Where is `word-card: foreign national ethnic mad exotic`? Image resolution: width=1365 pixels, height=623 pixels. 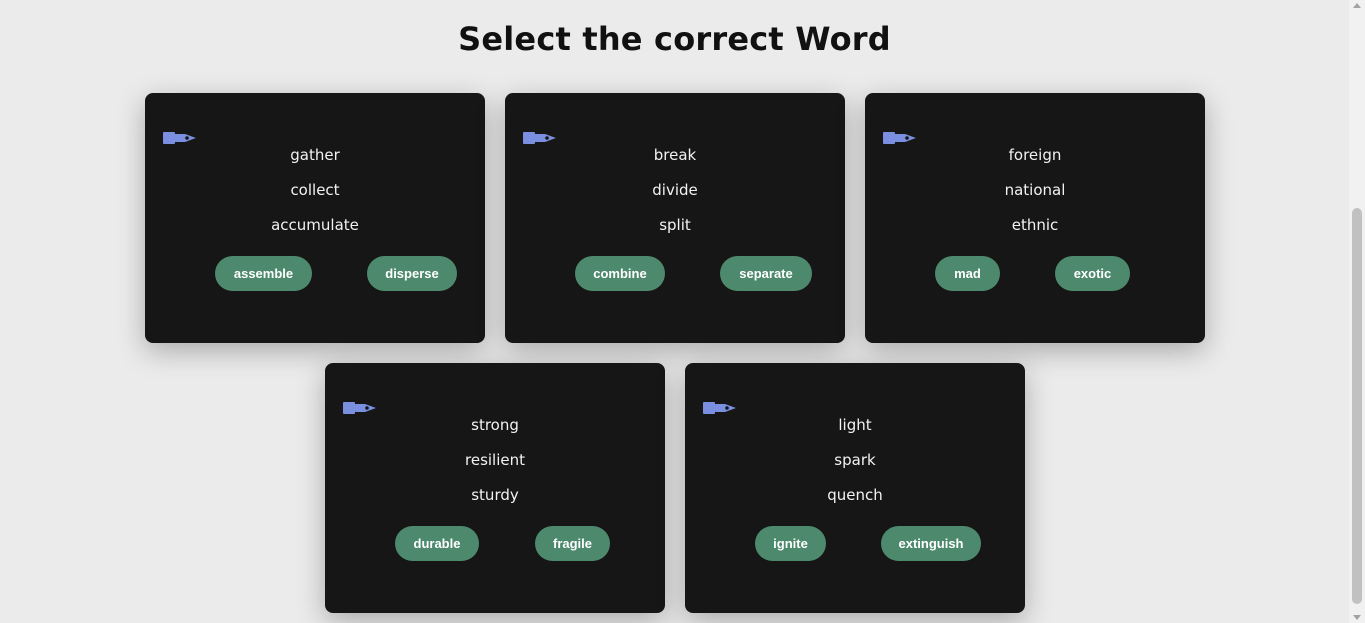 word-card: foreign national ethnic mad exotic is located at coordinates (1035, 218).